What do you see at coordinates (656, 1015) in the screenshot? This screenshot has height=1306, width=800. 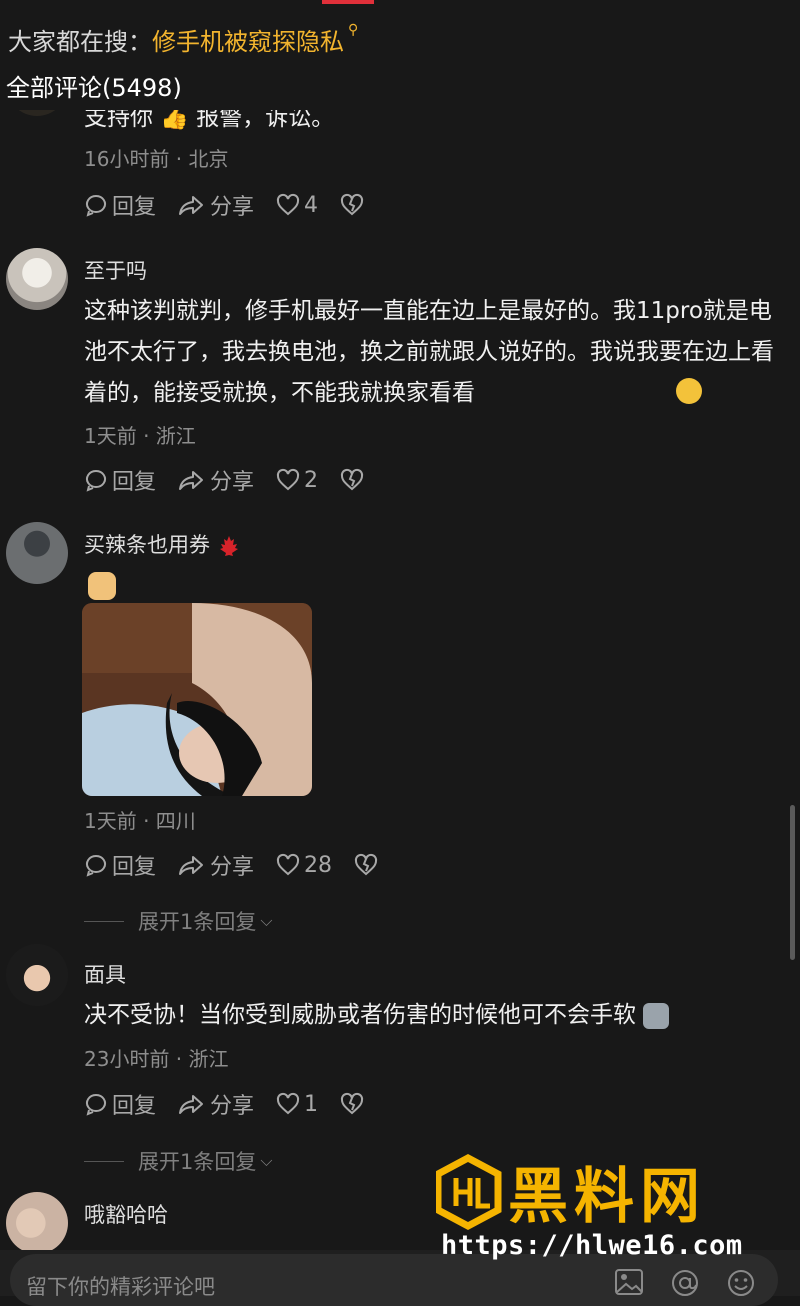 I see `wolf-emoji` at bounding box center [656, 1015].